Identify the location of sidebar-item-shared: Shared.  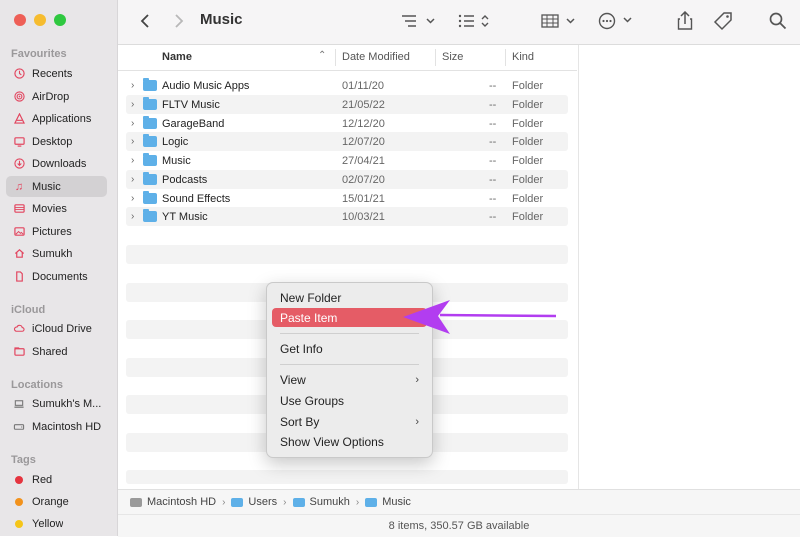
(56, 351).